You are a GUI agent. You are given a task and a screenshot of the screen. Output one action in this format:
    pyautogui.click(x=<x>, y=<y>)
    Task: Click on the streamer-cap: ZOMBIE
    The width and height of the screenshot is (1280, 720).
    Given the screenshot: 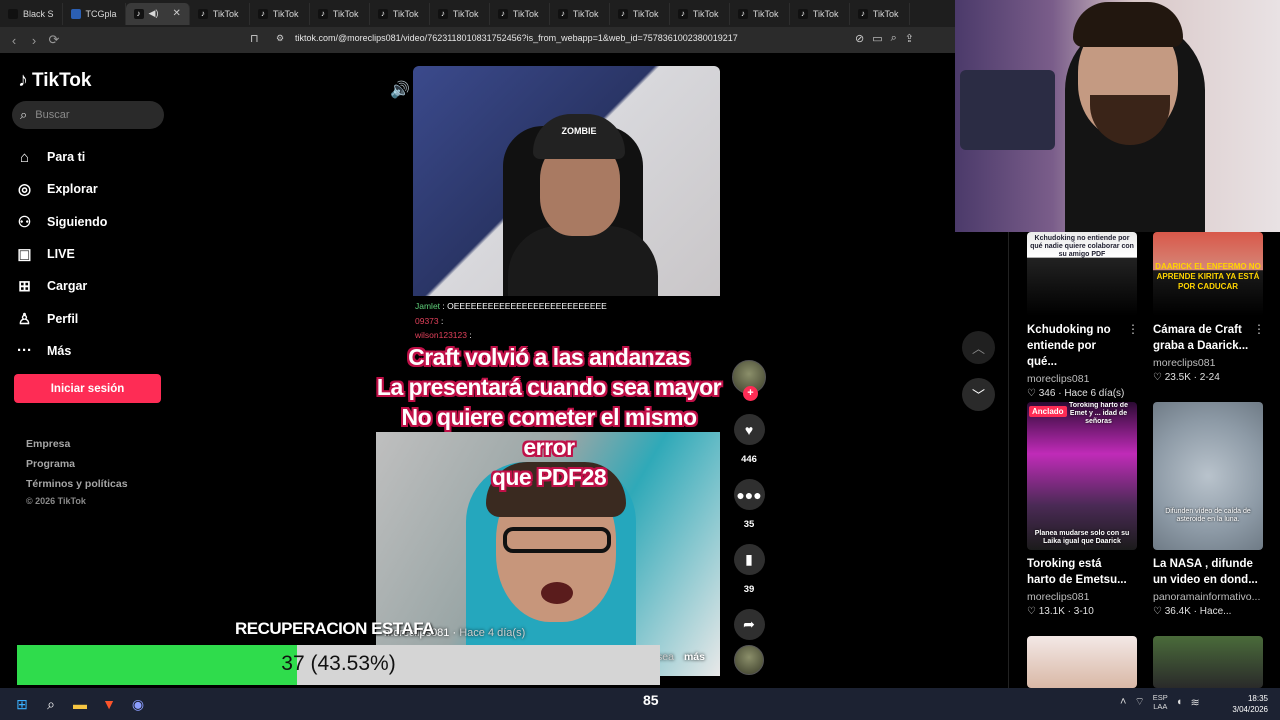 What is the action you would take?
    pyautogui.click(x=579, y=136)
    